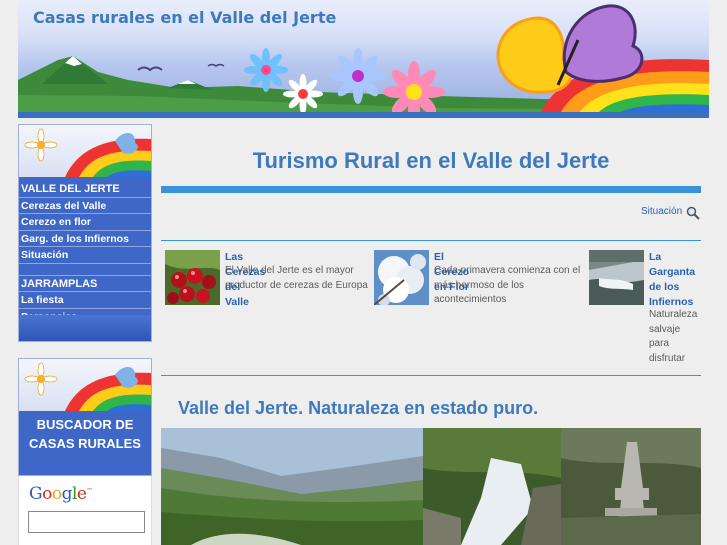 The image size is (727, 545). Describe the element at coordinates (85, 328) in the screenshot. I see `nav-panel-footer` at that location.